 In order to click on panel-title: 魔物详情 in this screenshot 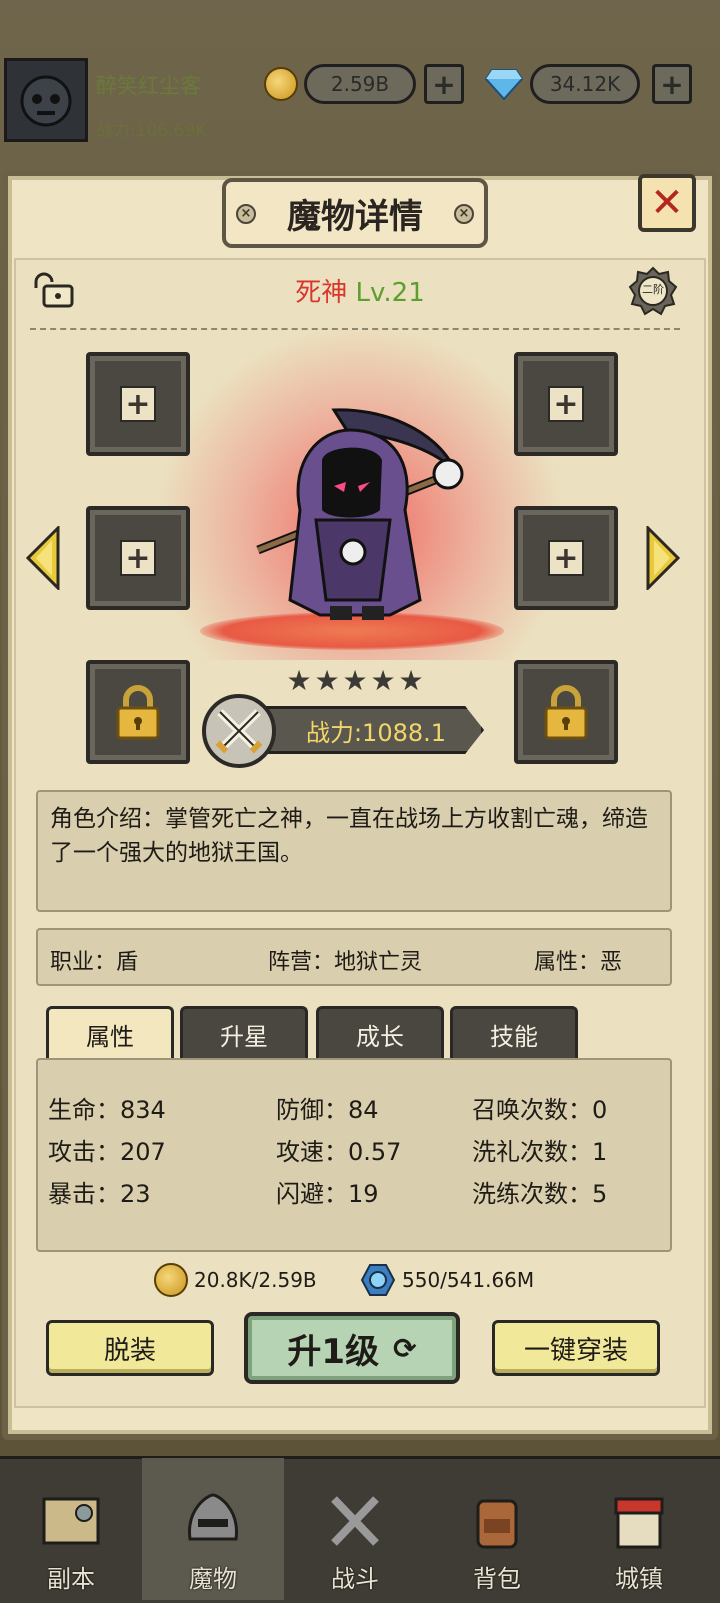, I will do `click(355, 216)`.